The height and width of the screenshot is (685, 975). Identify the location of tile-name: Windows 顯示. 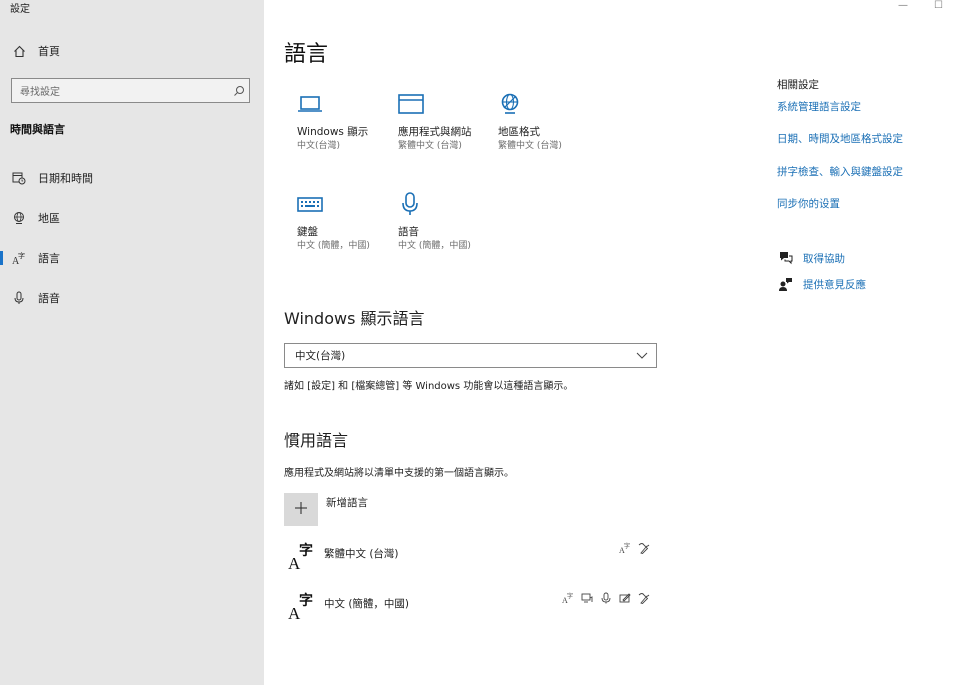
(333, 132).